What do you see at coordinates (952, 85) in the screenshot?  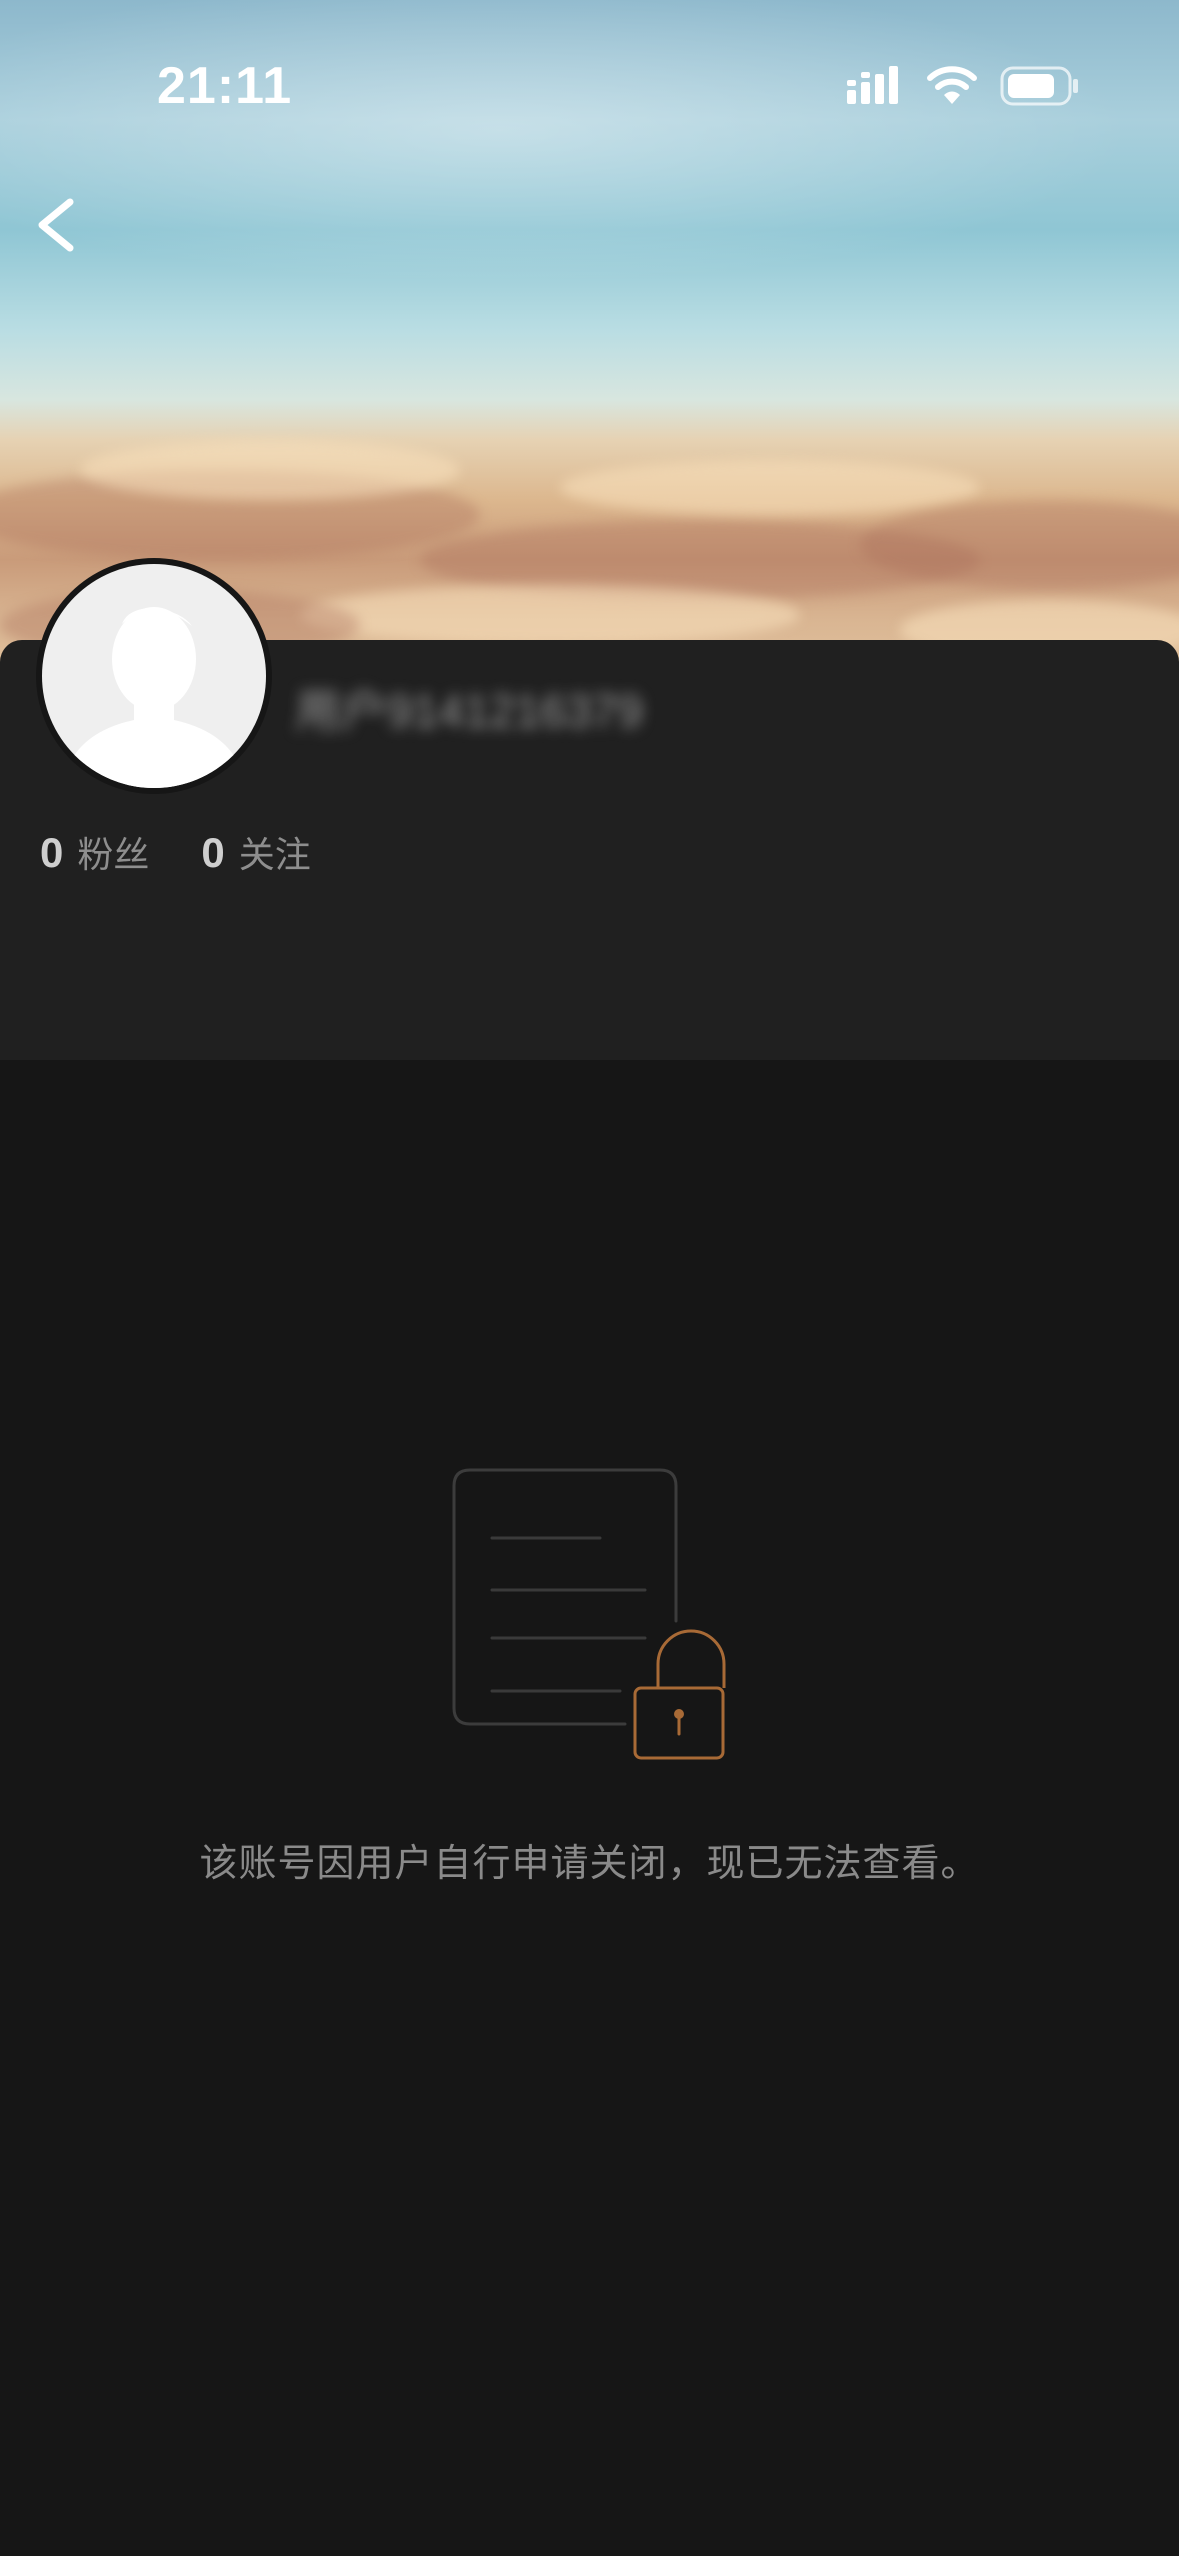 I see `wifi-icon` at bounding box center [952, 85].